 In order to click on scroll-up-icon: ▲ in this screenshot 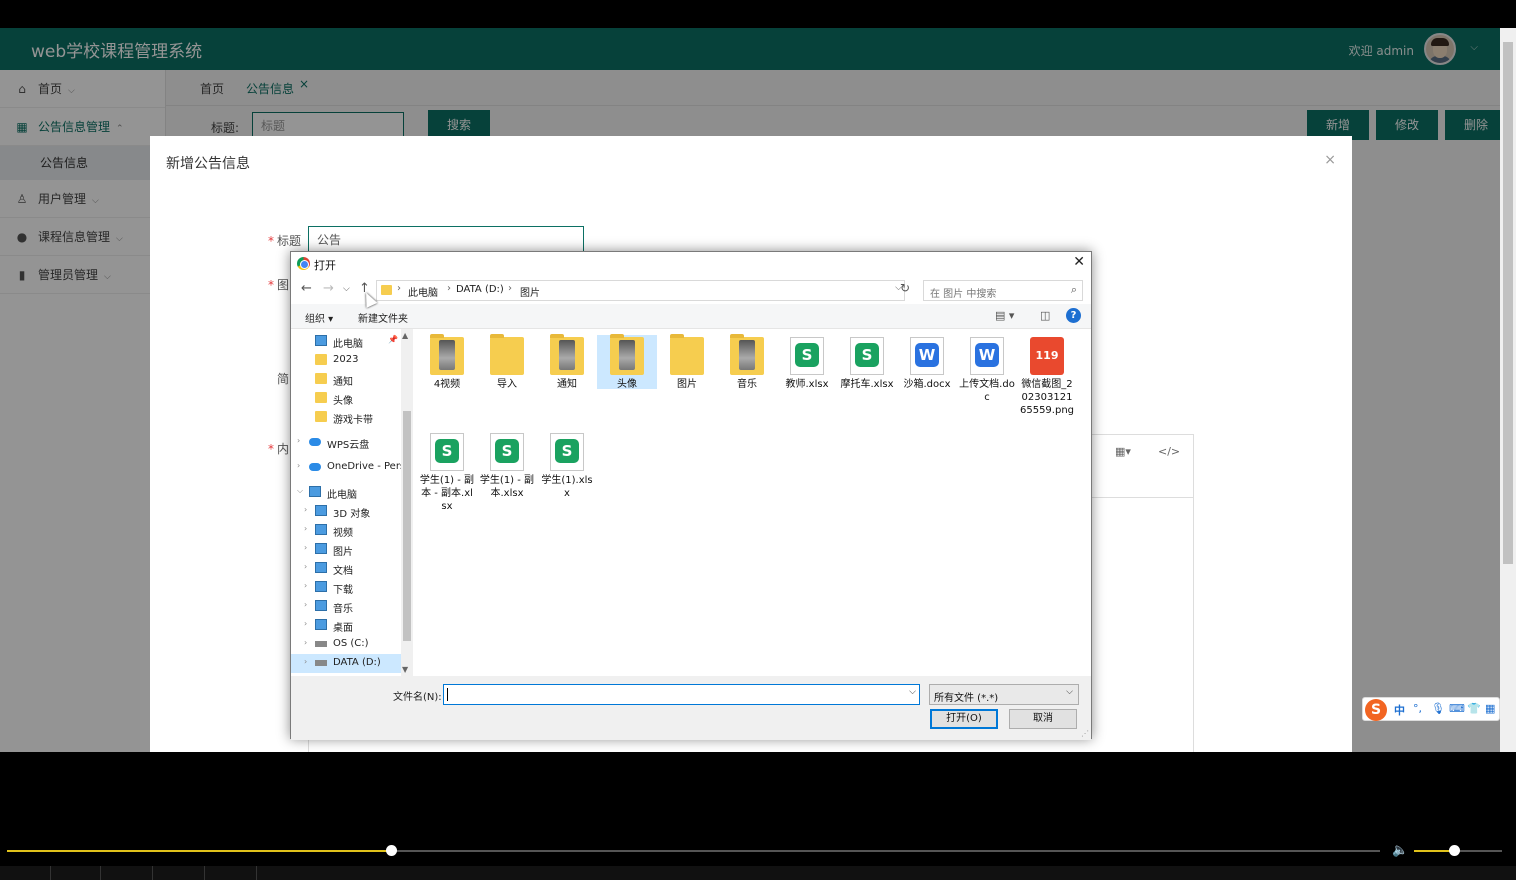, I will do `click(405, 335)`.